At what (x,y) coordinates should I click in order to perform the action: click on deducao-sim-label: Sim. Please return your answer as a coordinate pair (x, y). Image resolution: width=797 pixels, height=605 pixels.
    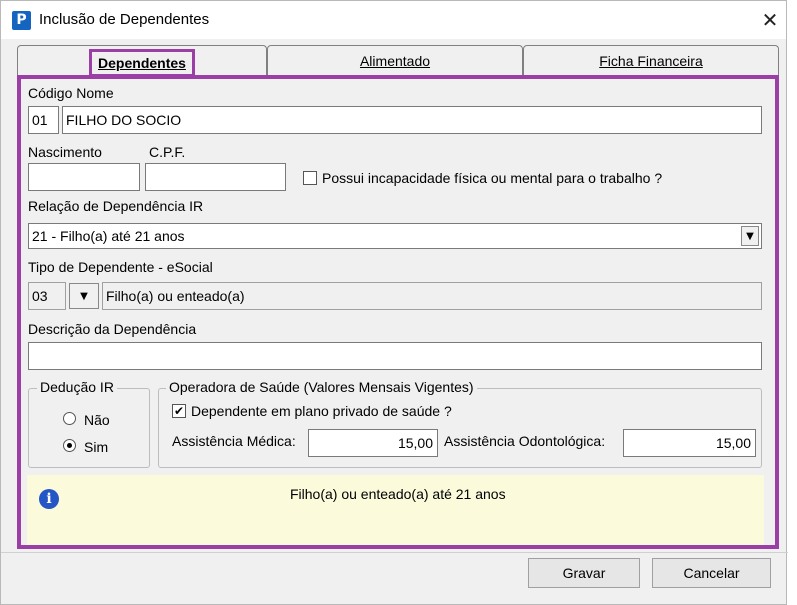
    Looking at the image, I should click on (96, 447).